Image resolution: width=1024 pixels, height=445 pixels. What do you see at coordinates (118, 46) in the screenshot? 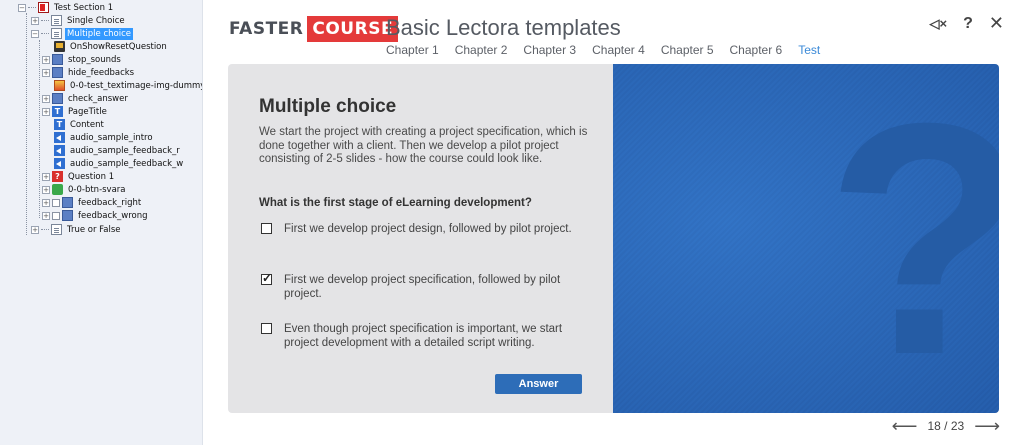
I see `tree-item-label: OnShowResetQuestion` at bounding box center [118, 46].